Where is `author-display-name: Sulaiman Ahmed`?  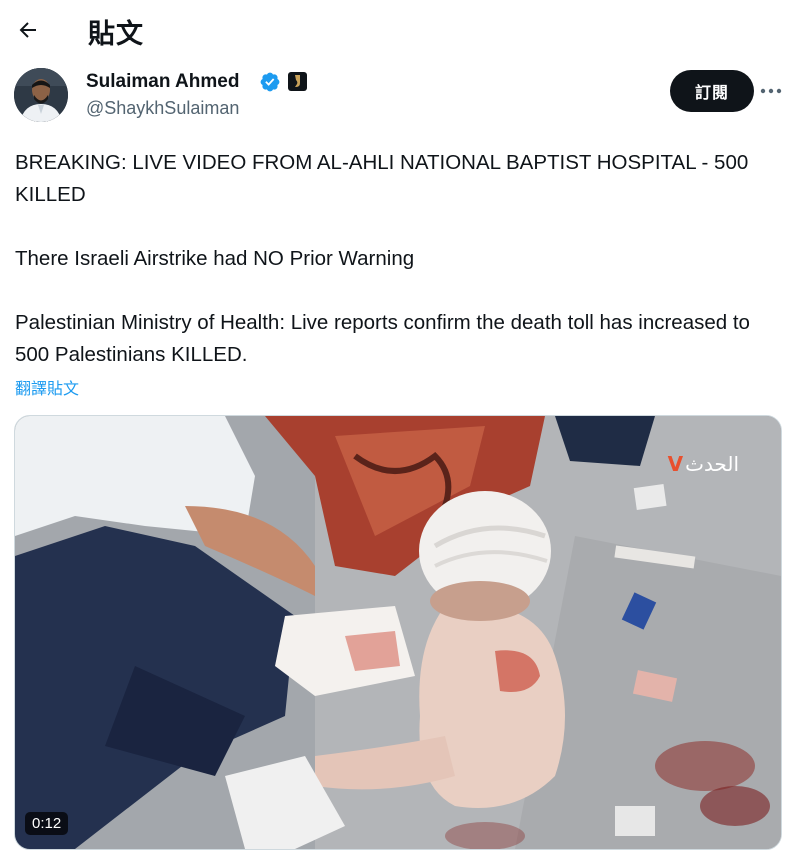
author-display-name: Sulaiman Ahmed is located at coordinates (162, 82).